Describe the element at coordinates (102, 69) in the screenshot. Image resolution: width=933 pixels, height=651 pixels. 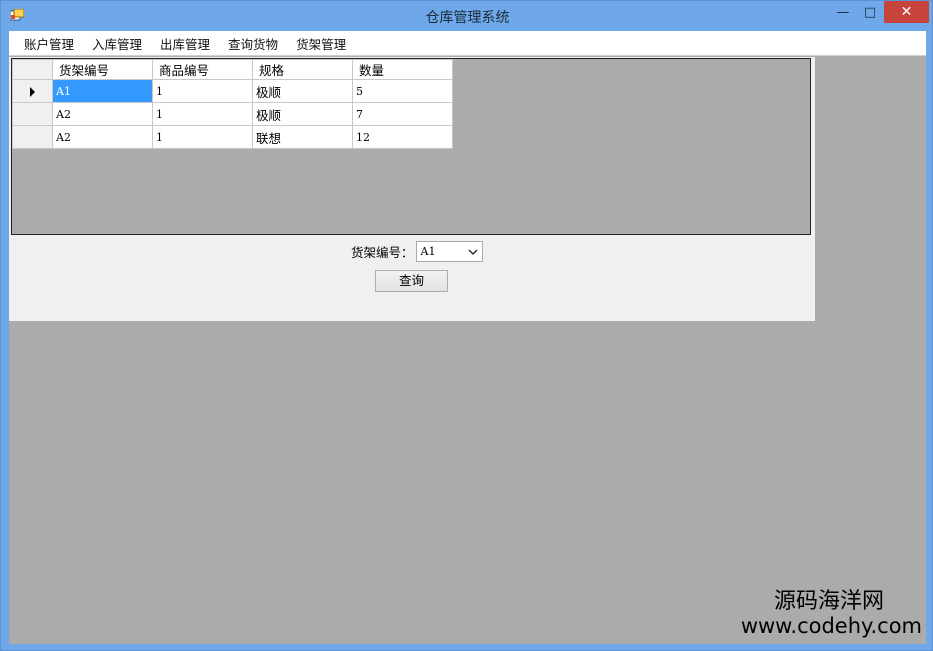
I see `column-header-shelf-no: 货架编号` at that location.